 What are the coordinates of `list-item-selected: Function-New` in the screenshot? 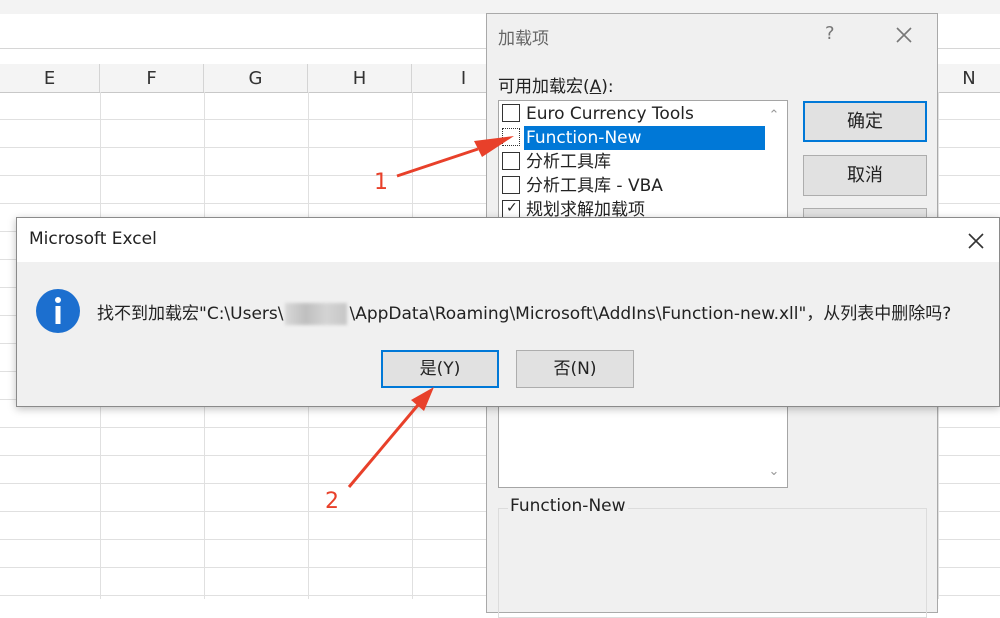 It's located at (633, 138).